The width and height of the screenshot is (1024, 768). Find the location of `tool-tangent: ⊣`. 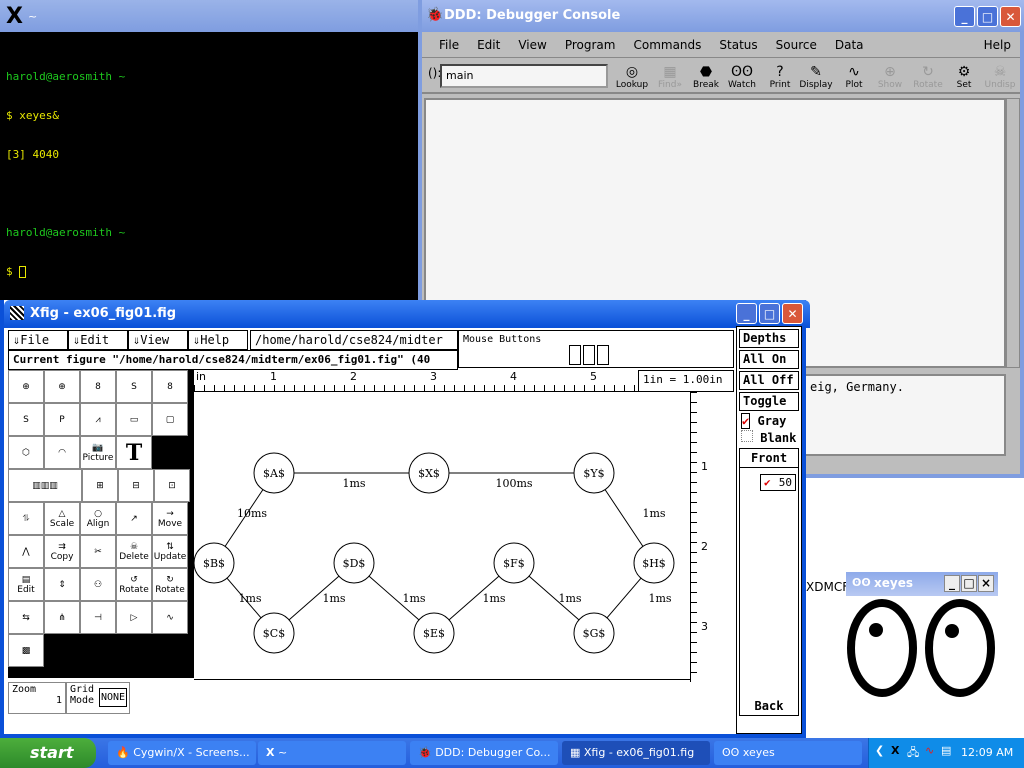

tool-tangent: ⊣ is located at coordinates (98, 617).